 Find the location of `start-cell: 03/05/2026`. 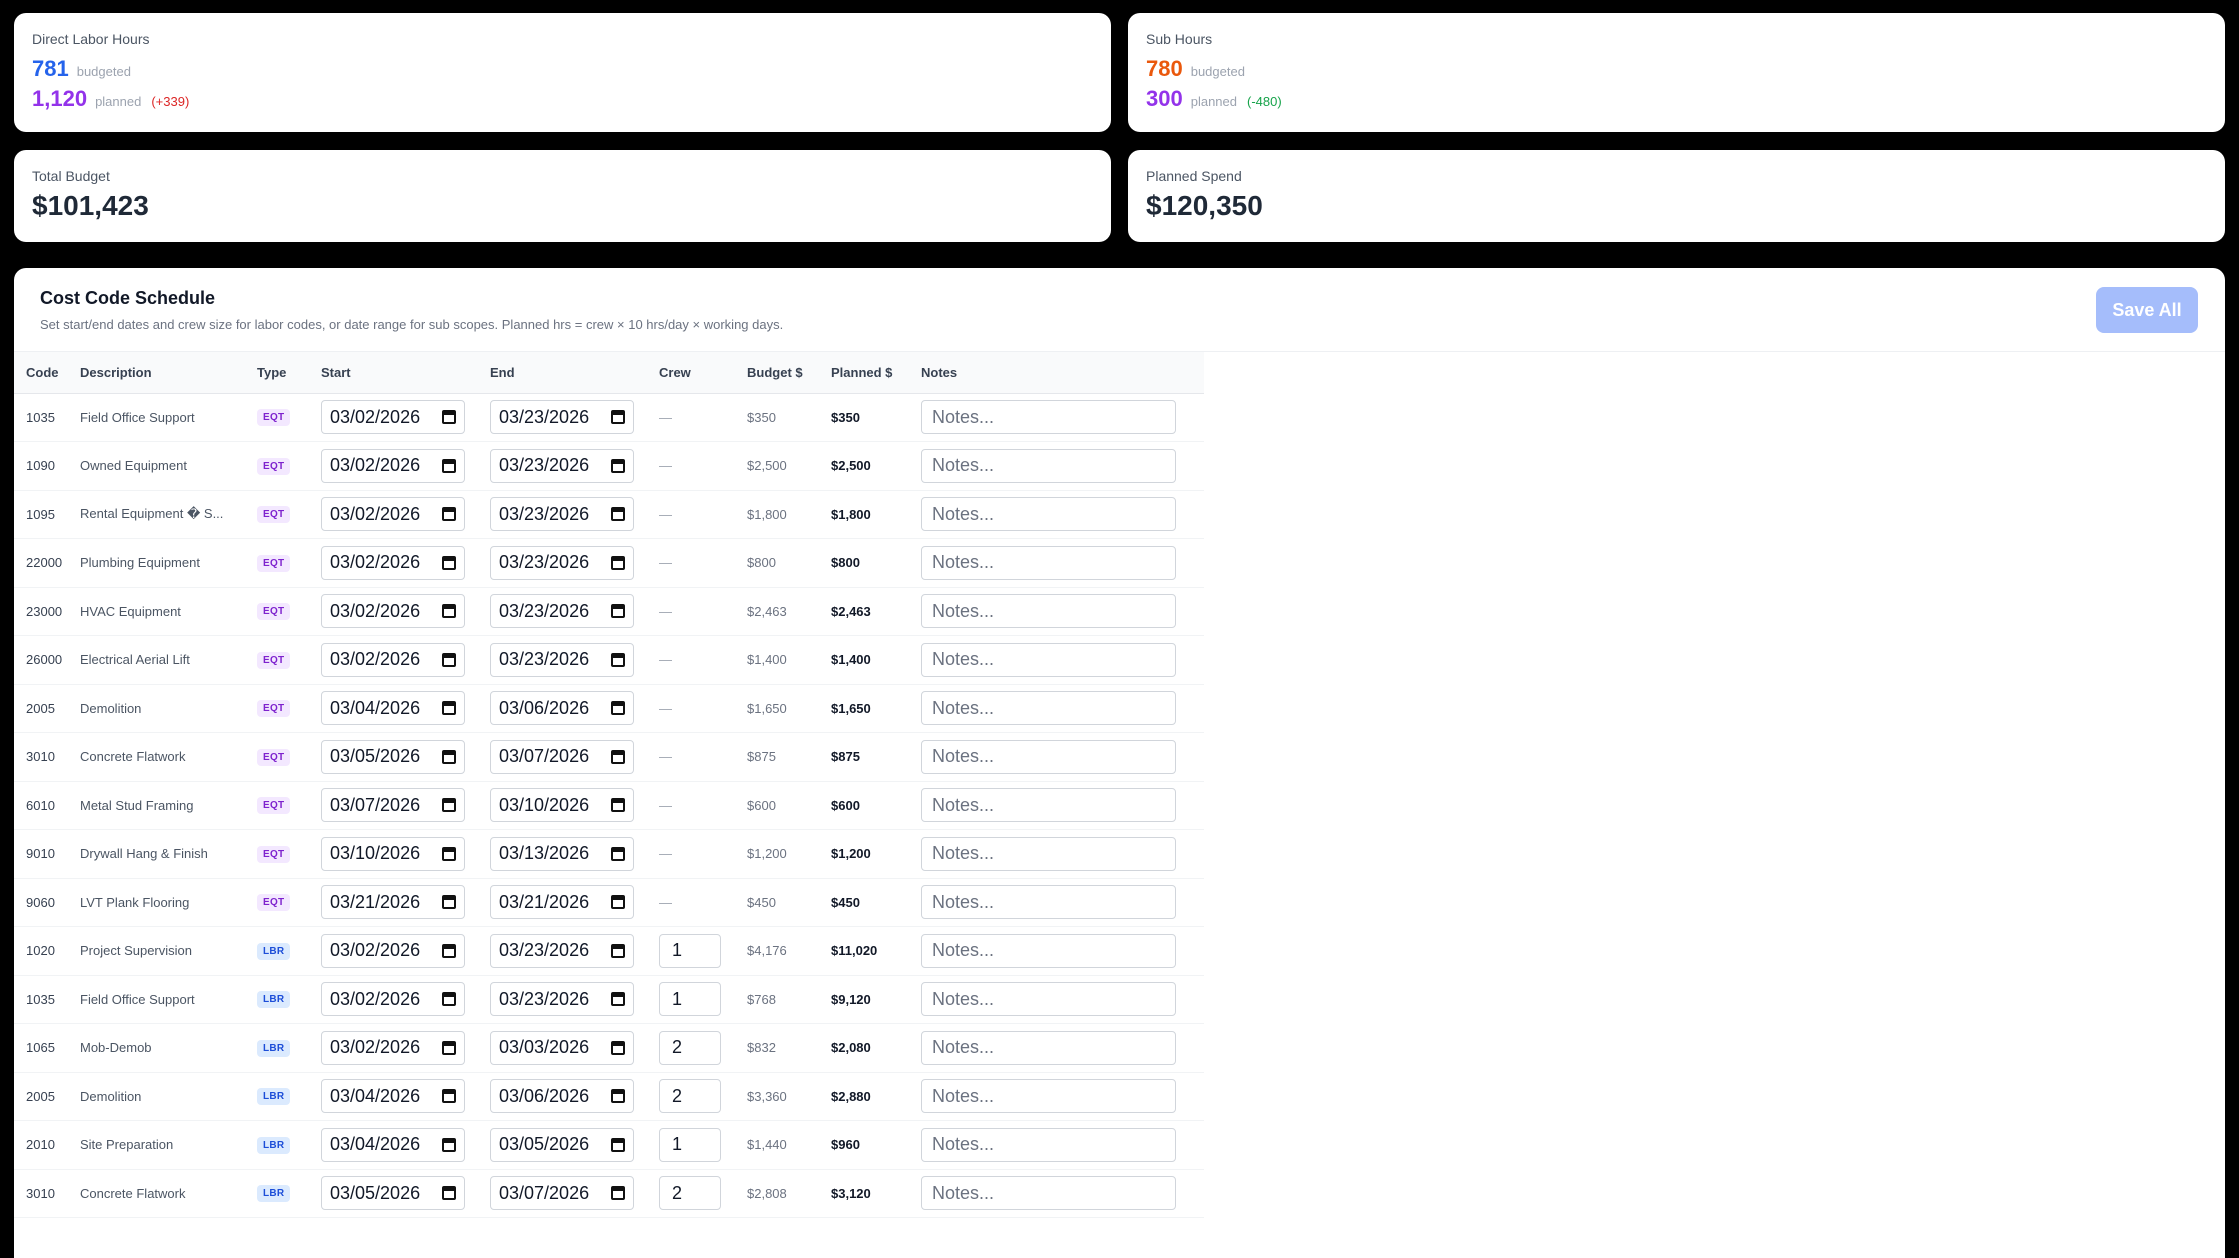

start-cell: 03/05/2026 is located at coordinates (393, 757).